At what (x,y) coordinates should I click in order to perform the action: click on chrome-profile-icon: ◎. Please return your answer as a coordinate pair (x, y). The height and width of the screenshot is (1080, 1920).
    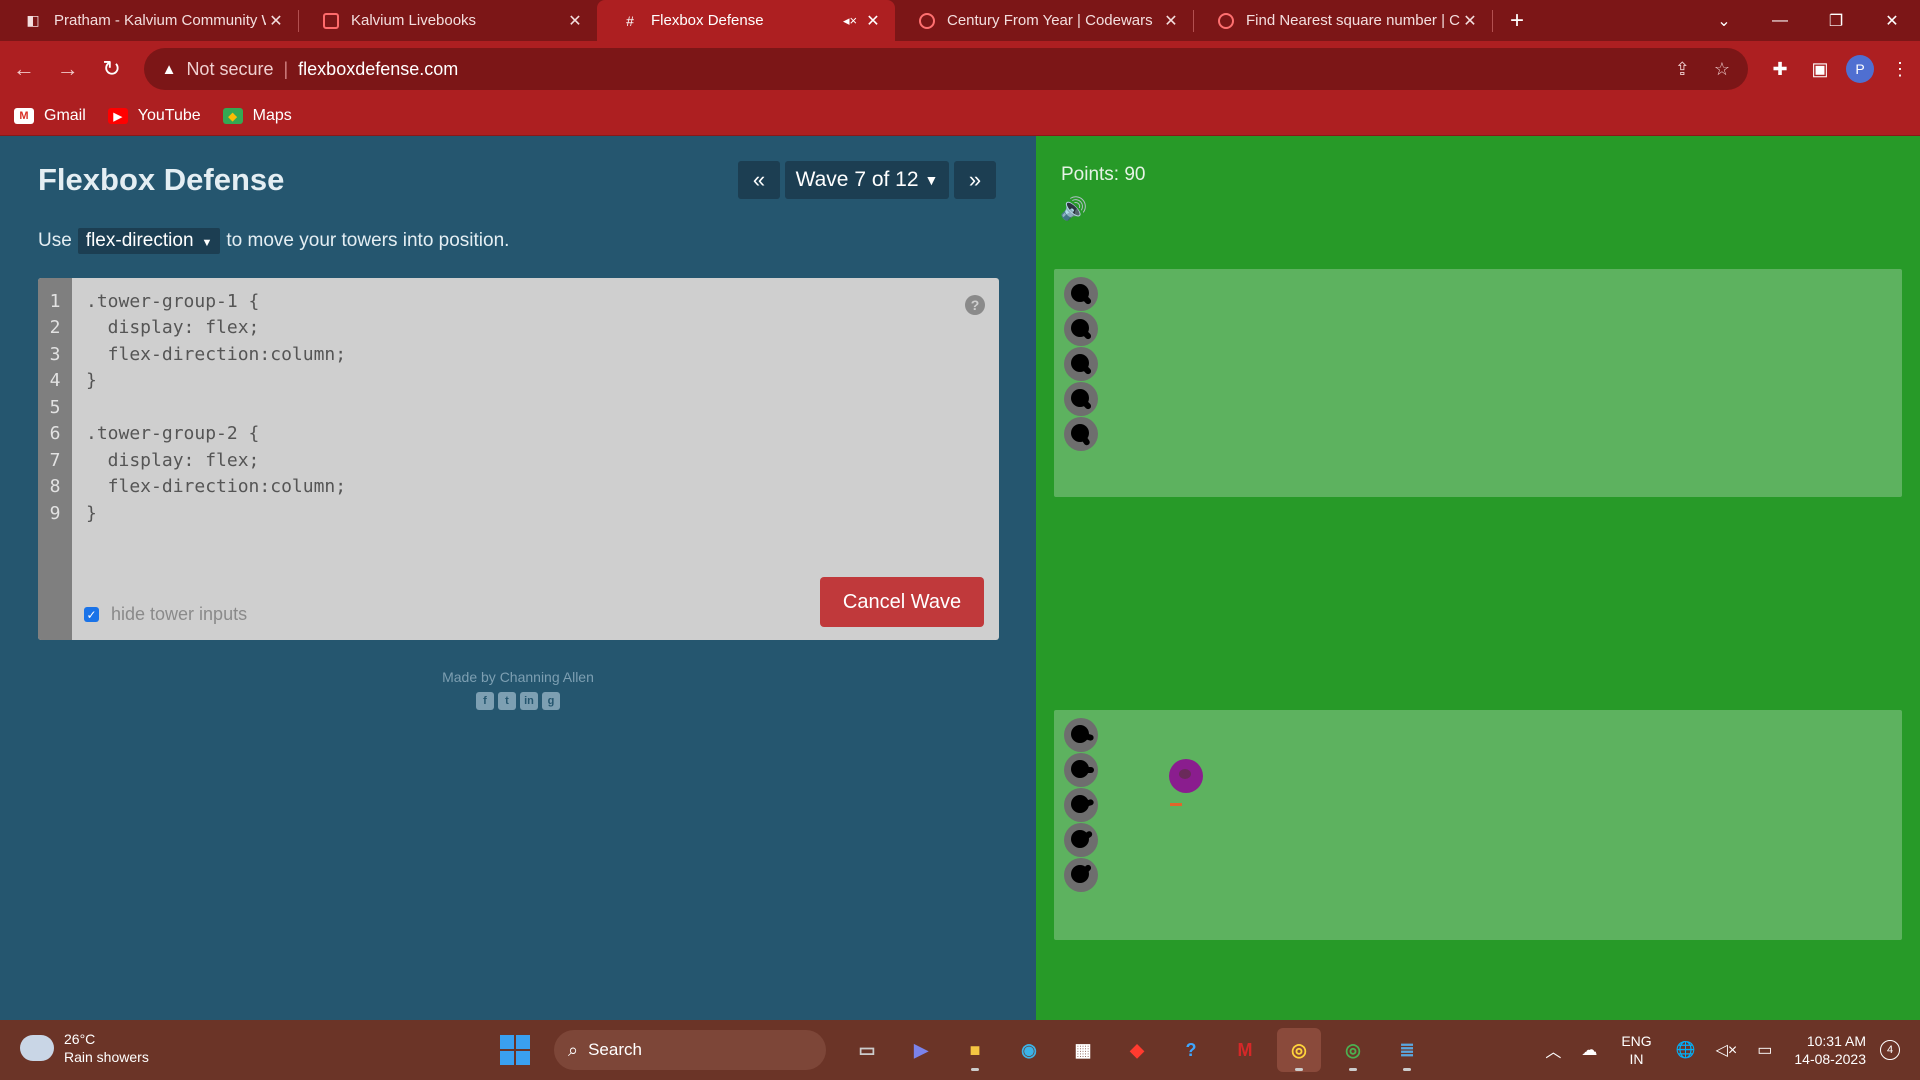
    Looking at the image, I should click on (1299, 1050).